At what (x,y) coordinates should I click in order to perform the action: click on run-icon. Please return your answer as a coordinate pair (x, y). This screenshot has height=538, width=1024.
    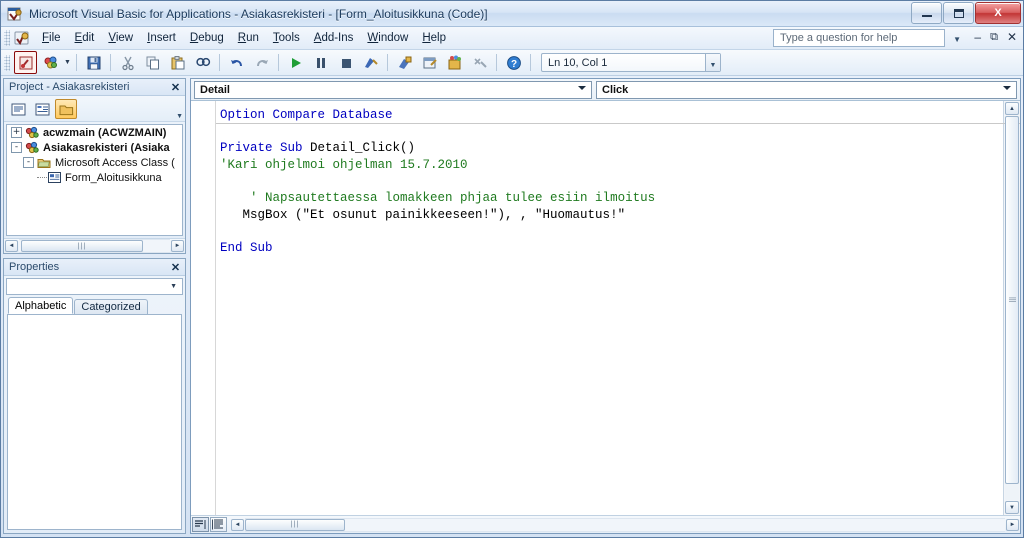
    Looking at the image, I should click on (295, 62).